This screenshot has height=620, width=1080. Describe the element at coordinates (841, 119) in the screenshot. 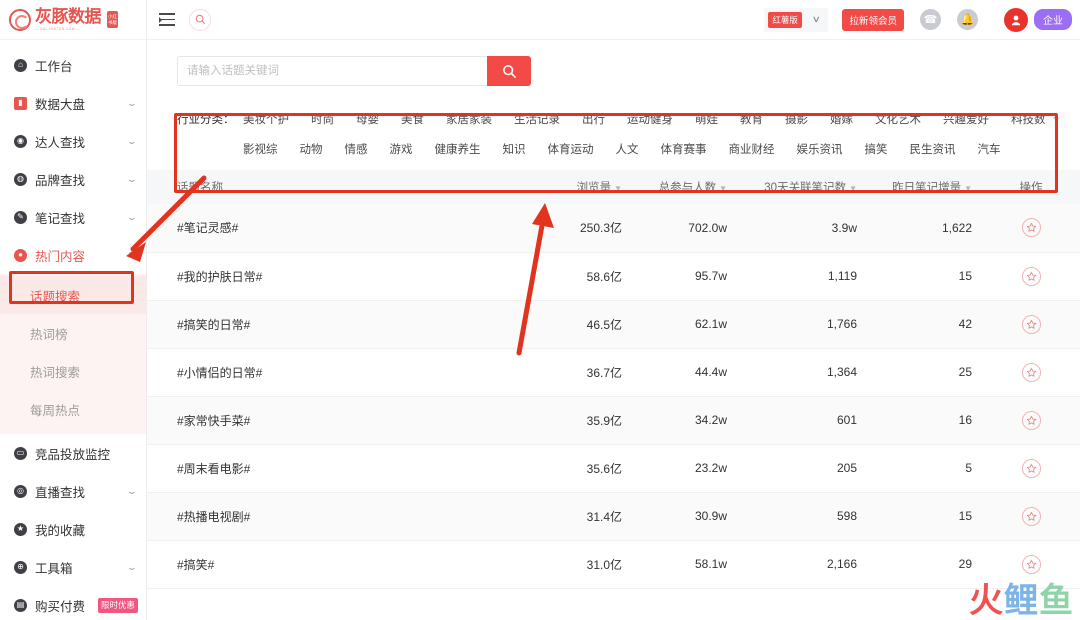

I see `industry-filter-tag: 婚嫁` at that location.